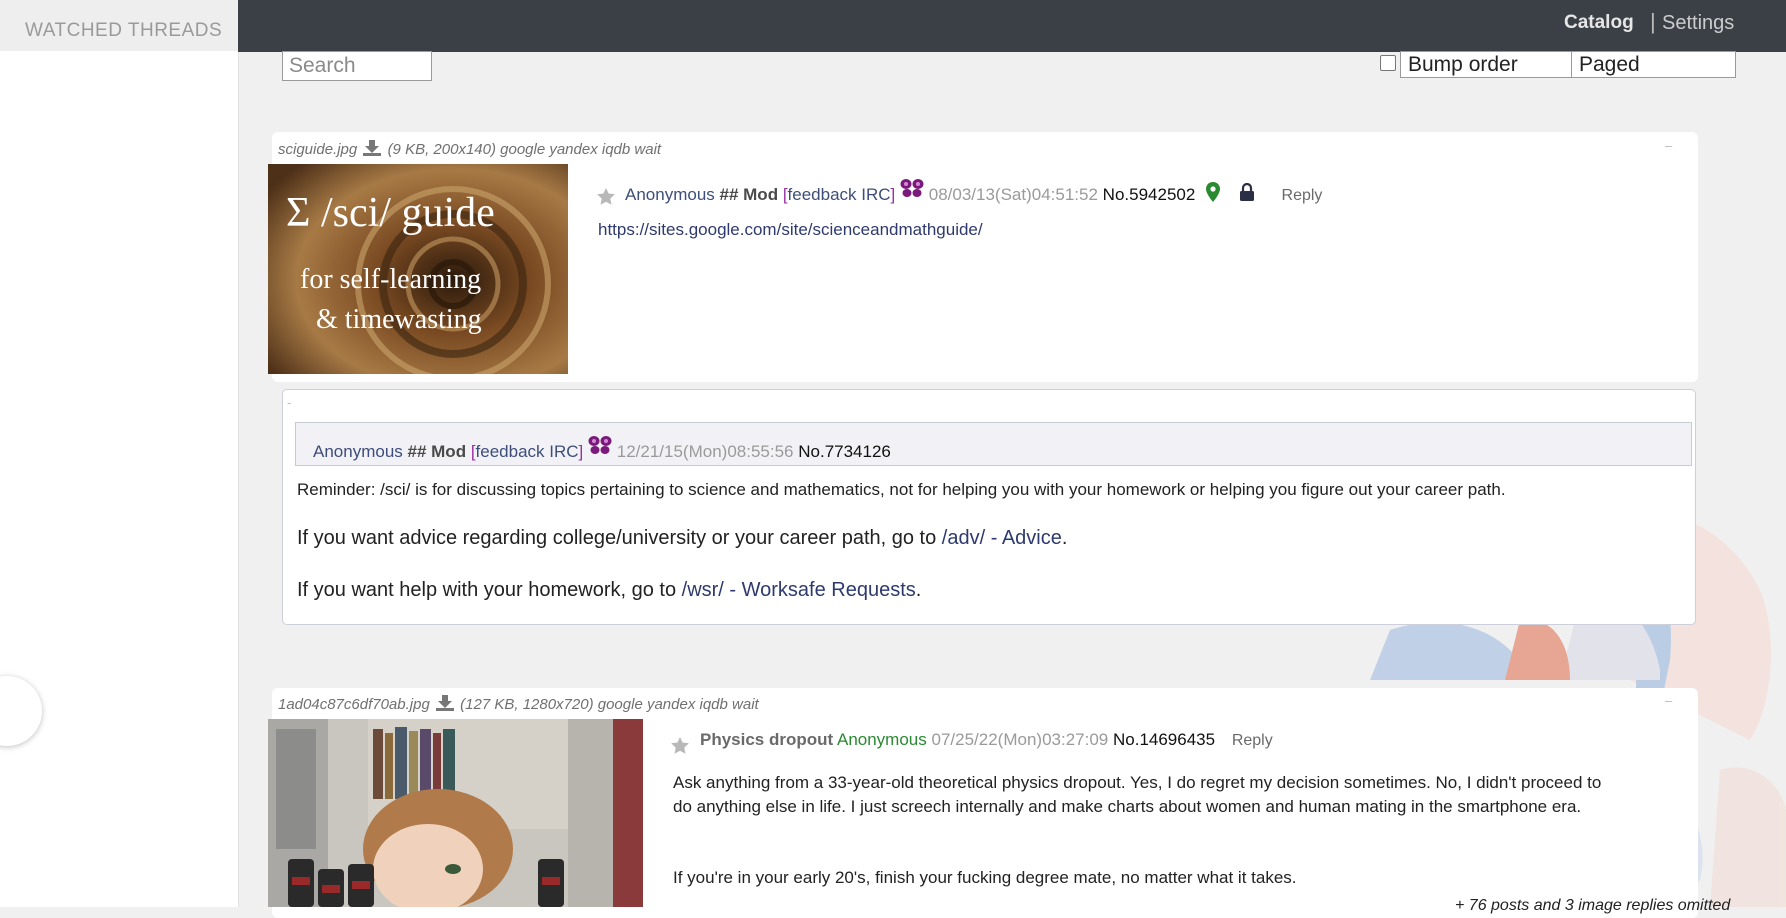 This screenshot has height=918, width=1786. I want to click on dropout-image, so click(455, 813).